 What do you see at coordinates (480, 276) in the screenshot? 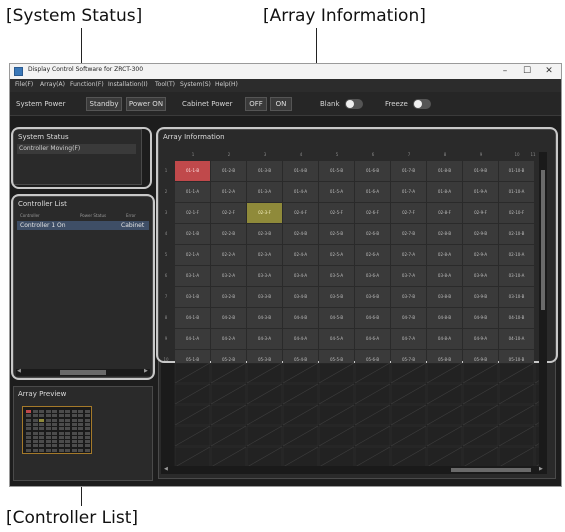
I see `cabinet-cell: 03-9-A` at bounding box center [480, 276].